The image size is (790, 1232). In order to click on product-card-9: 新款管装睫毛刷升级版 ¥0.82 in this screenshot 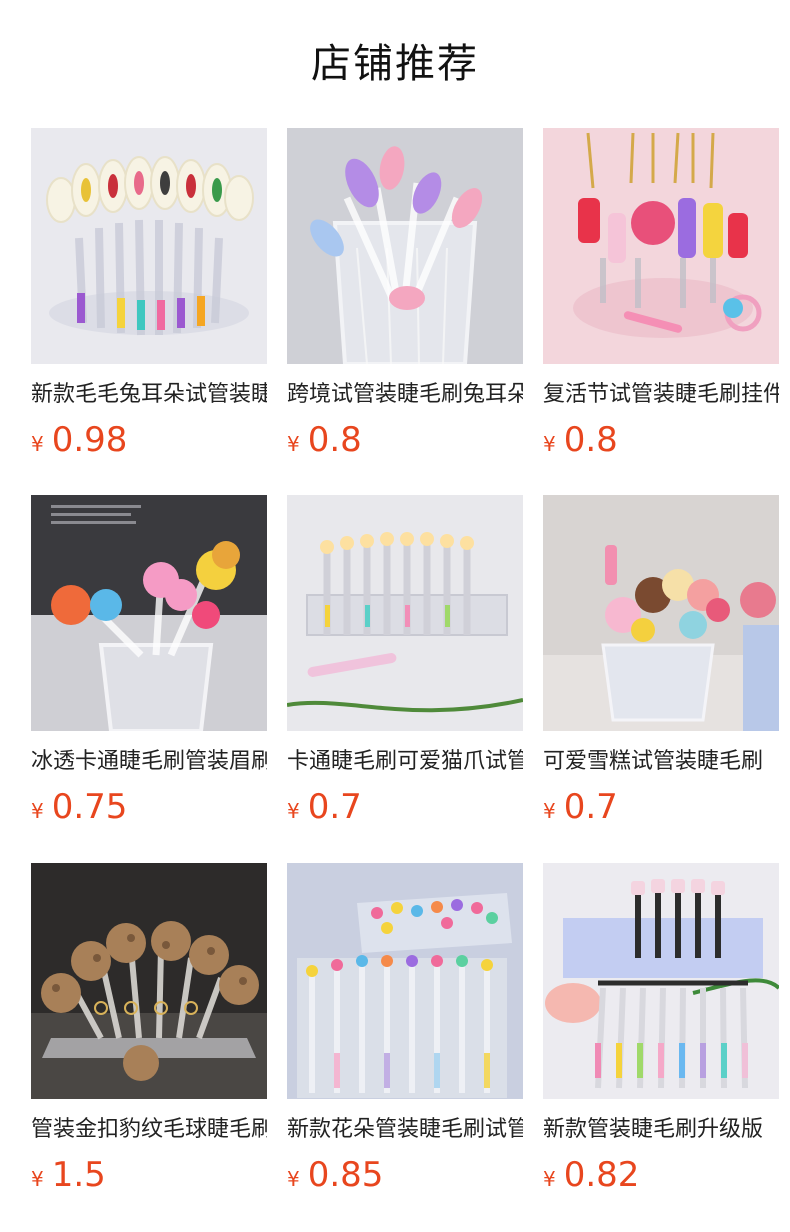, I will do `click(661, 1029)`.